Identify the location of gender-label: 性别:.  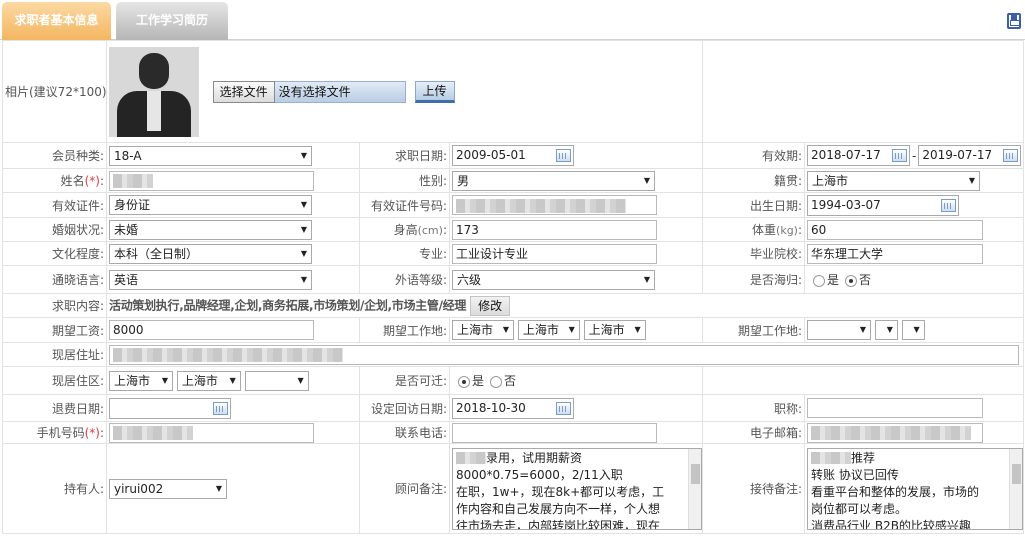
(404, 180).